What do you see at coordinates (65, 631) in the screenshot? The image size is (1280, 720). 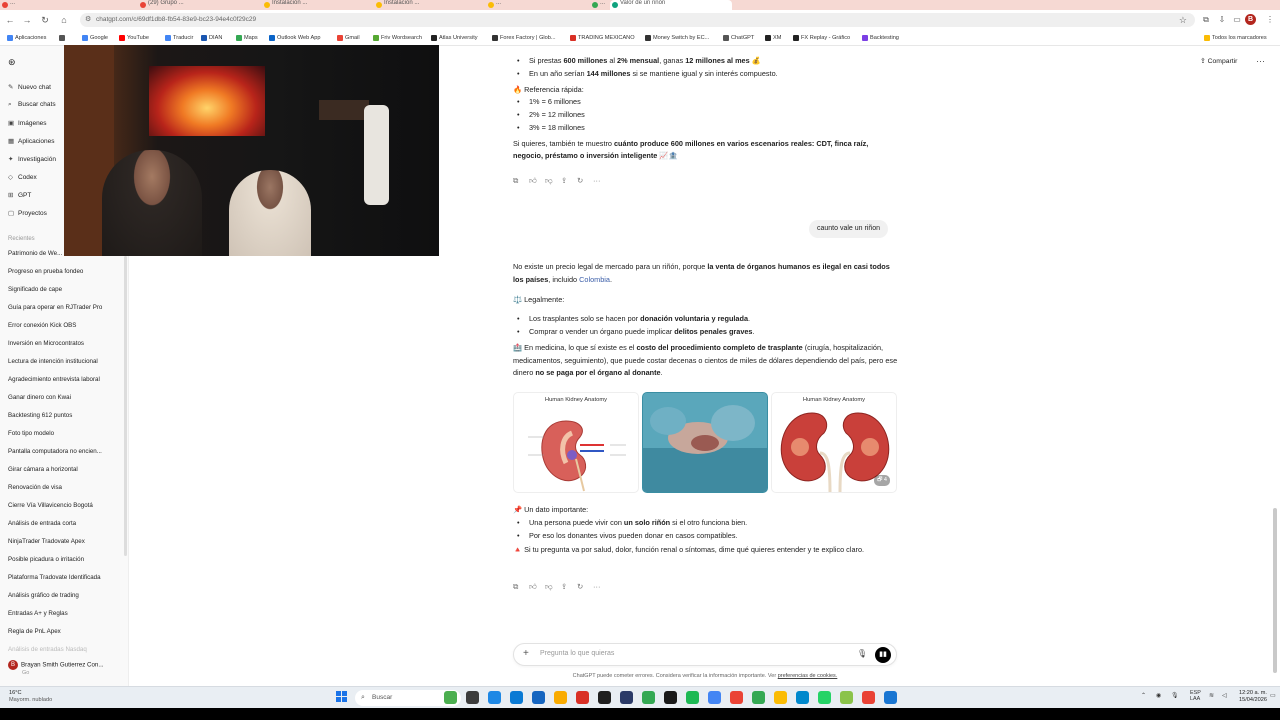 I see `sidebar-chat-item: Regla de PnL Apex` at bounding box center [65, 631].